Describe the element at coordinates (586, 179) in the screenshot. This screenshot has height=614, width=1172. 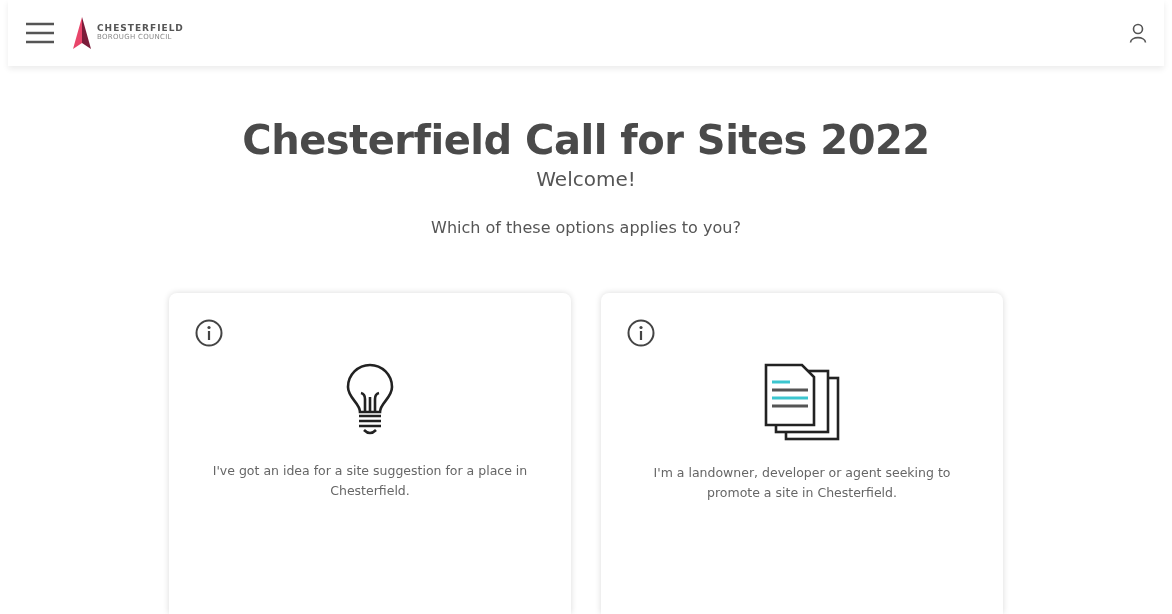
I see `welcome-text: Welcome!` at that location.